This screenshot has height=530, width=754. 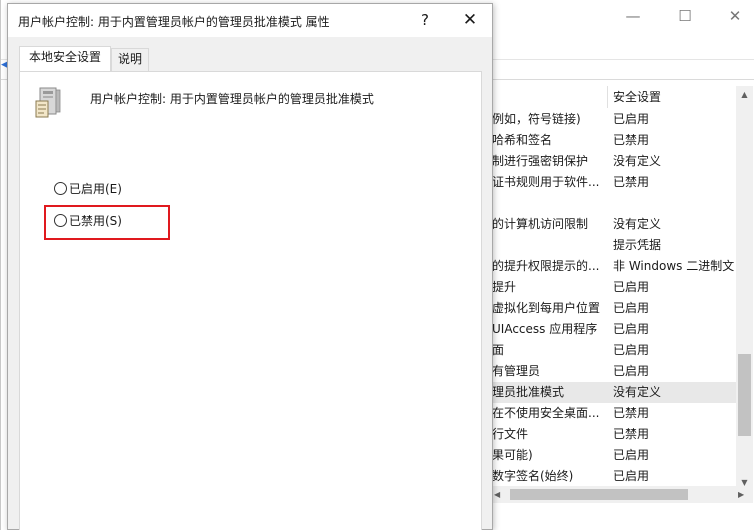 I want to click on column-divider, so click(x=607, y=97).